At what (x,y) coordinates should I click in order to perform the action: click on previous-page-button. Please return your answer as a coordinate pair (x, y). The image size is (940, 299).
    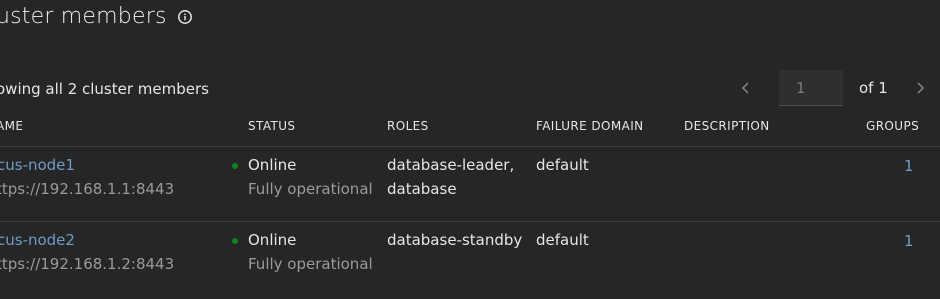
    Looking at the image, I should click on (746, 88).